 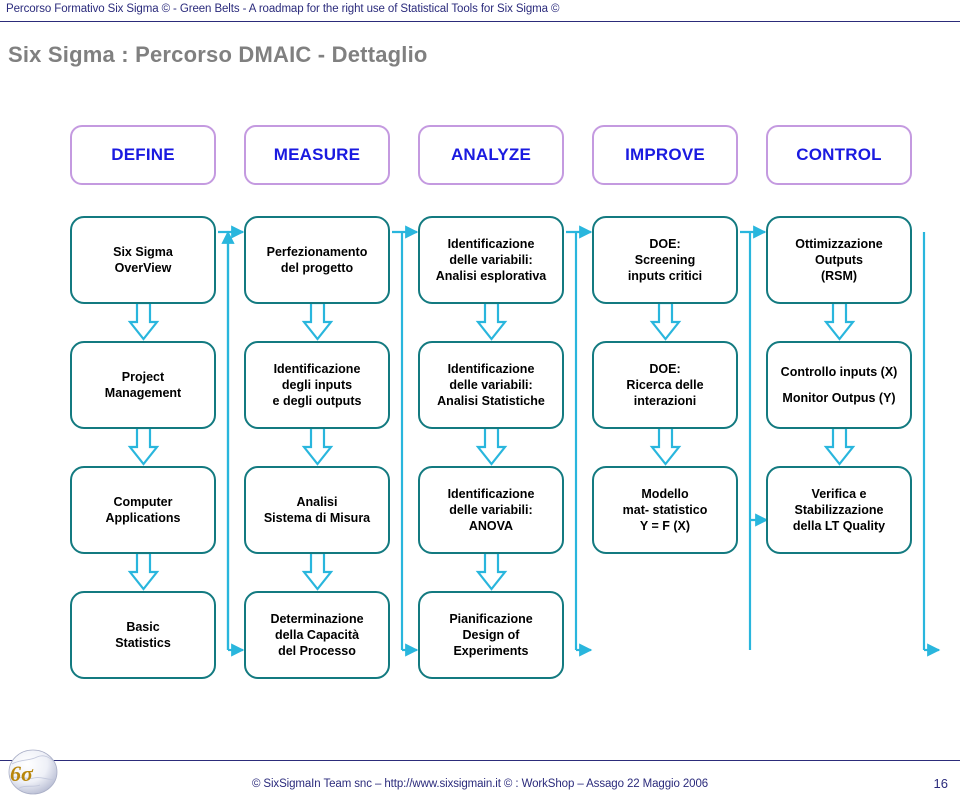 I want to click on flow-box-r2c4: DOE: Ricerca delle interazioni, so click(x=665, y=385).